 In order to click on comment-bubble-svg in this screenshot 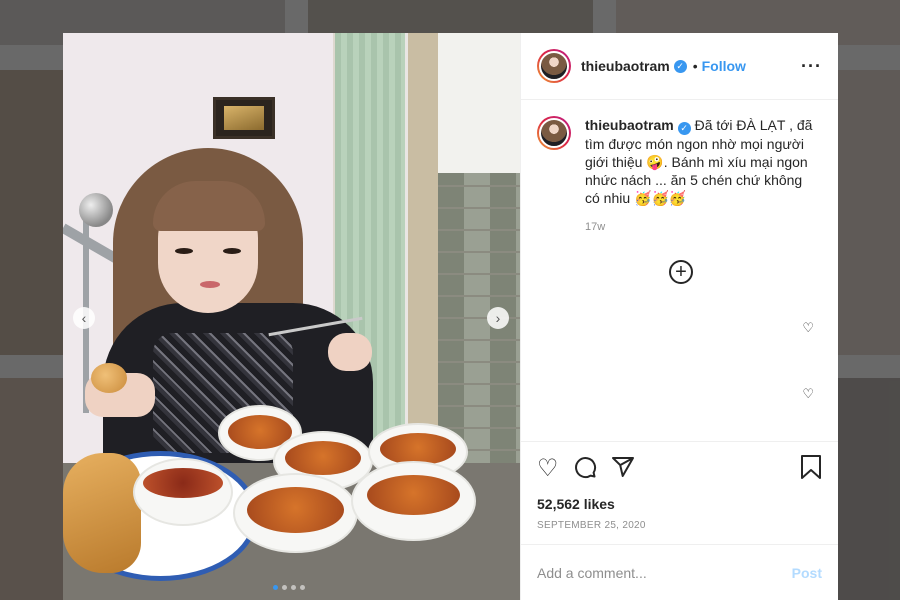, I will do `click(585, 467)`.